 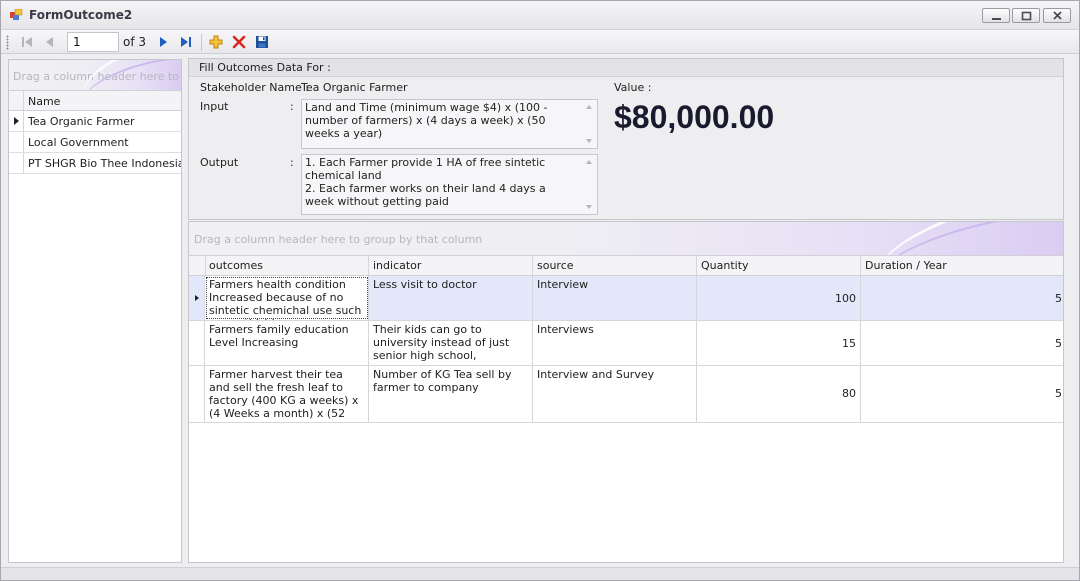 I want to click on prev-record-icon, so click(x=50, y=42).